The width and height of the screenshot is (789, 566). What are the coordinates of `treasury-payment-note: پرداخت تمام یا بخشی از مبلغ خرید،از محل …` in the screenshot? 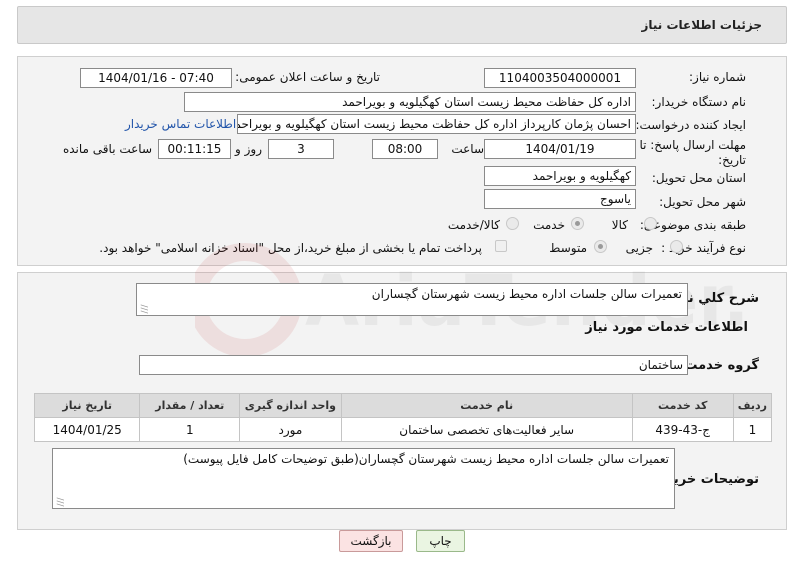 It's located at (290, 248).